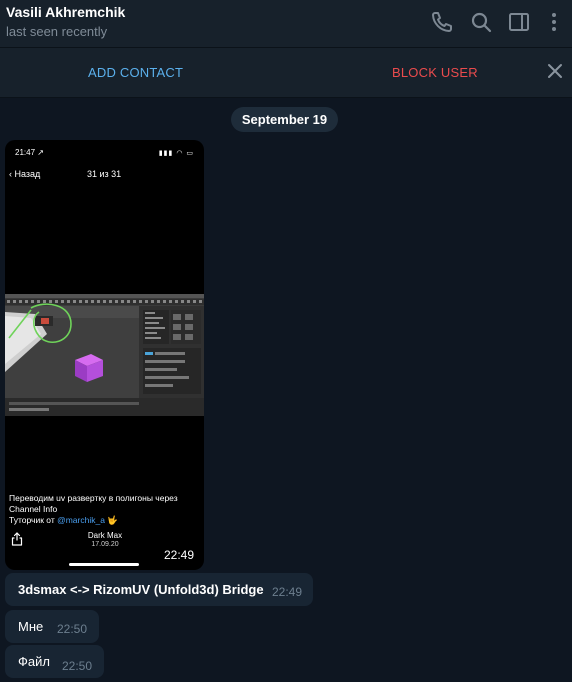 This screenshot has height=682, width=572. What do you see at coordinates (519, 22) in the screenshot?
I see `sidebar-icon` at bounding box center [519, 22].